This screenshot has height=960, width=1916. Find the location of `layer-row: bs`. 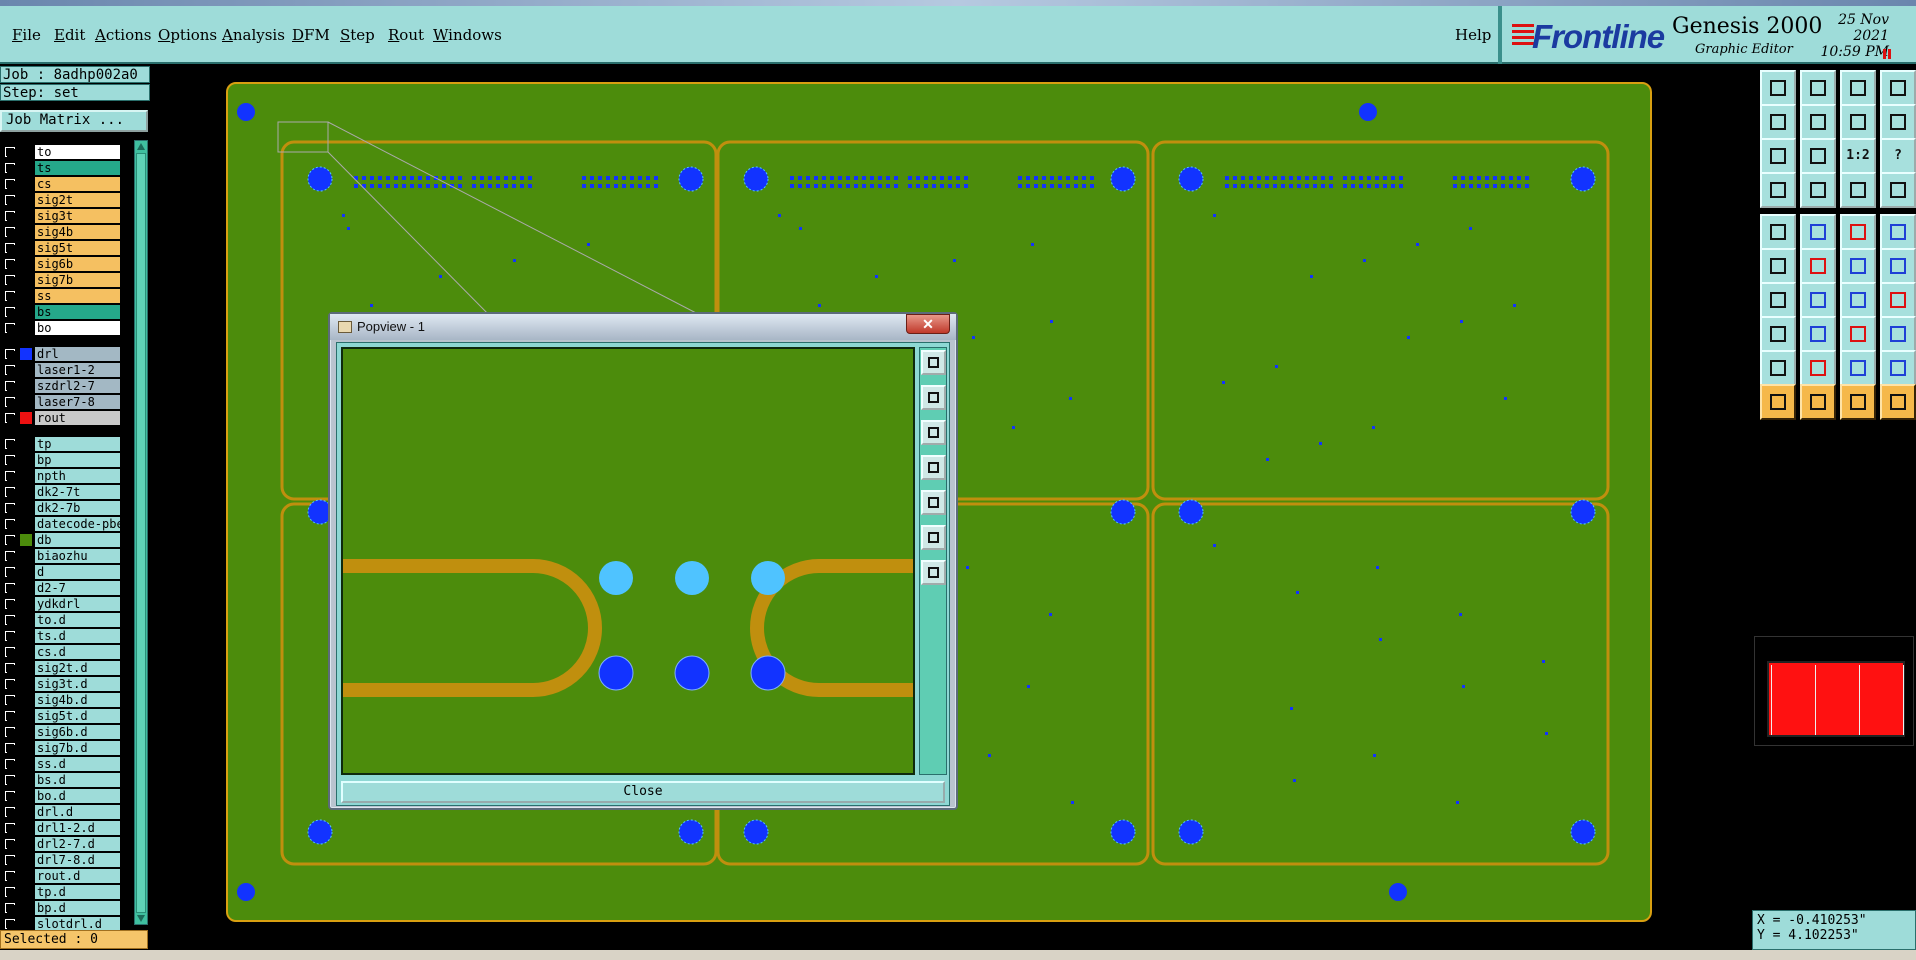

layer-row: bs is located at coordinates (61, 312).